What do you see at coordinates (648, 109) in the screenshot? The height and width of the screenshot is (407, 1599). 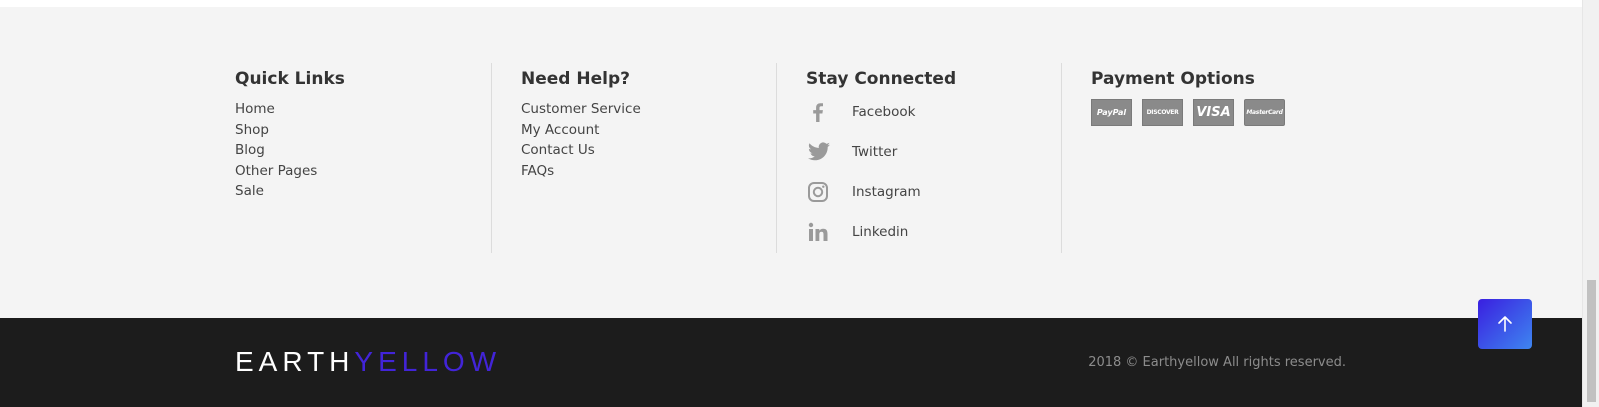 I see `help-link-customer-service: Customer Service` at bounding box center [648, 109].